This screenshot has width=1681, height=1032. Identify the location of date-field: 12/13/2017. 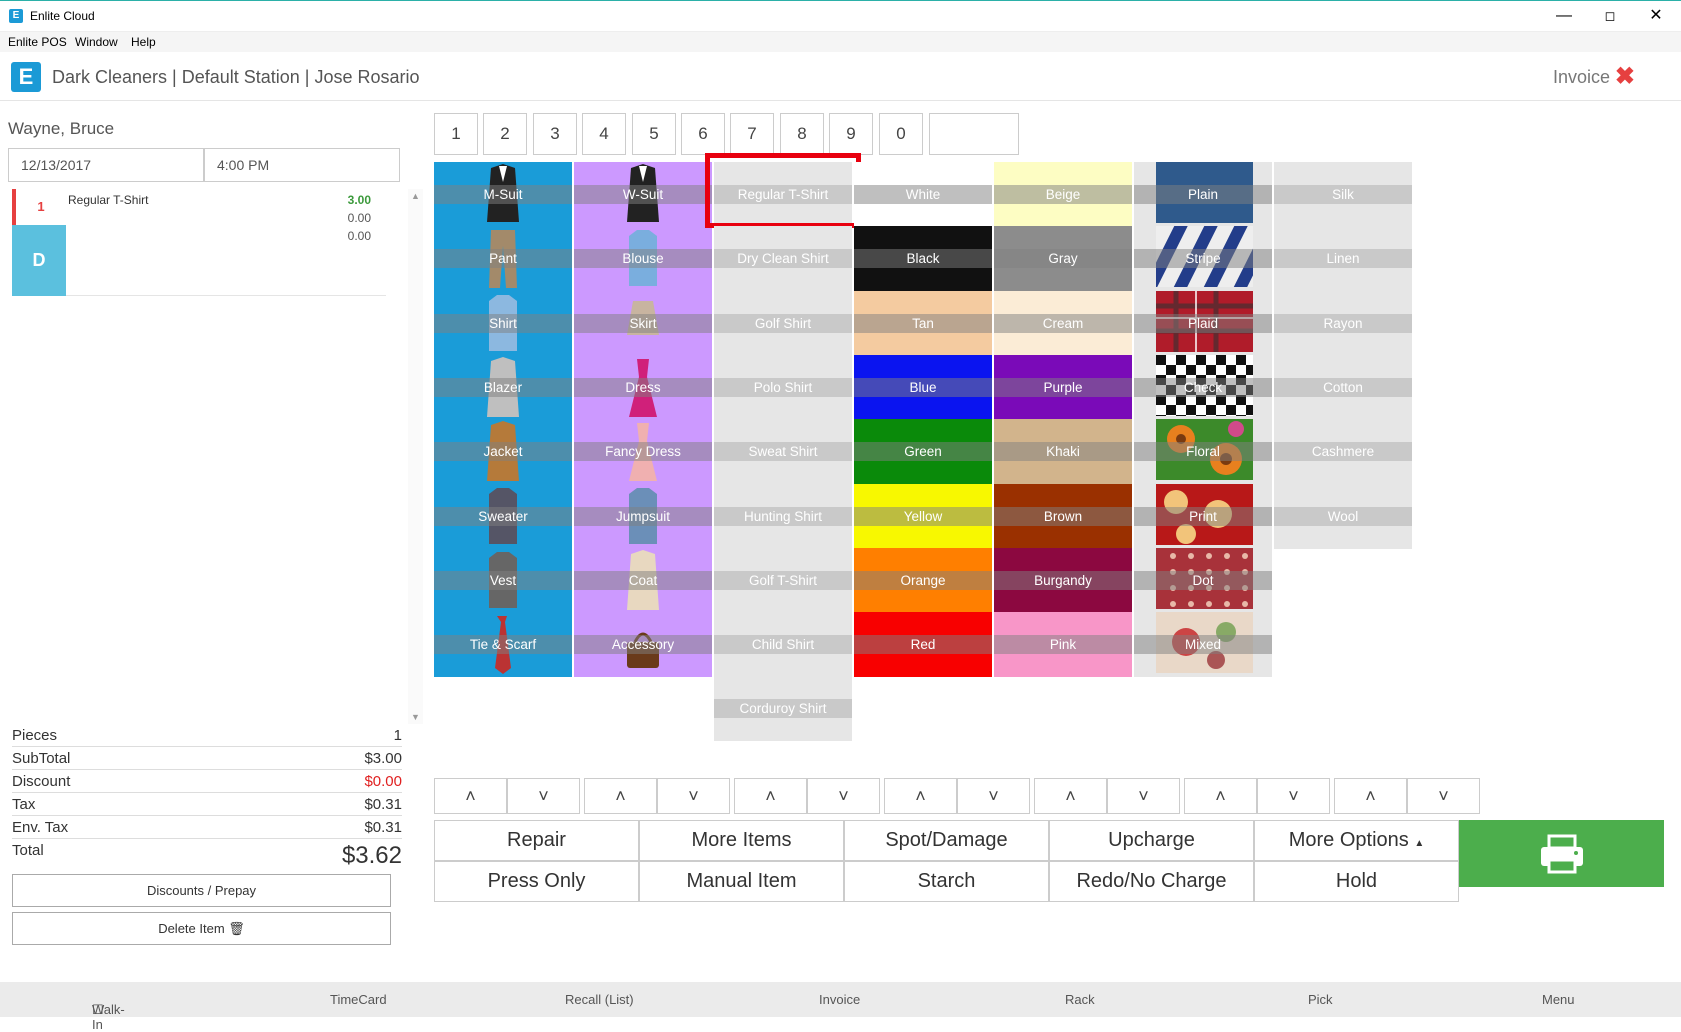
(106, 165).